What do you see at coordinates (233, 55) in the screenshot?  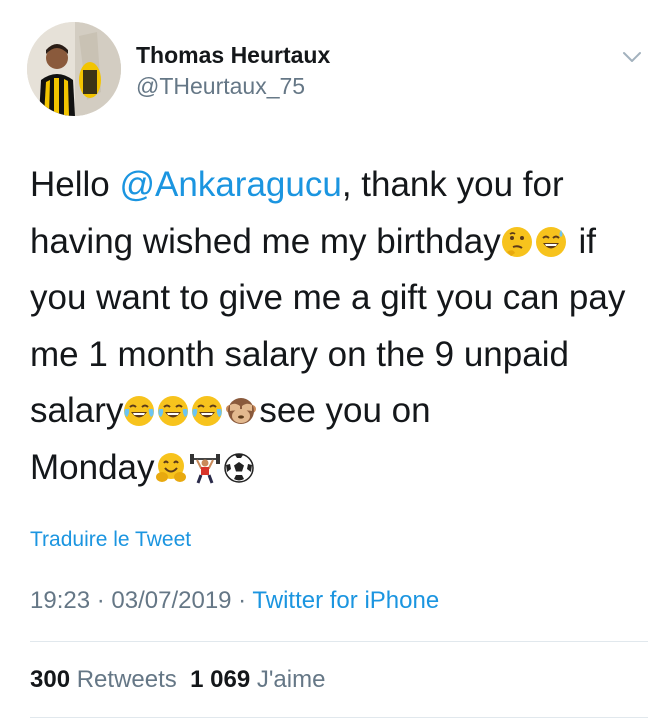 I see `author-name: Thomas Heurtaux` at bounding box center [233, 55].